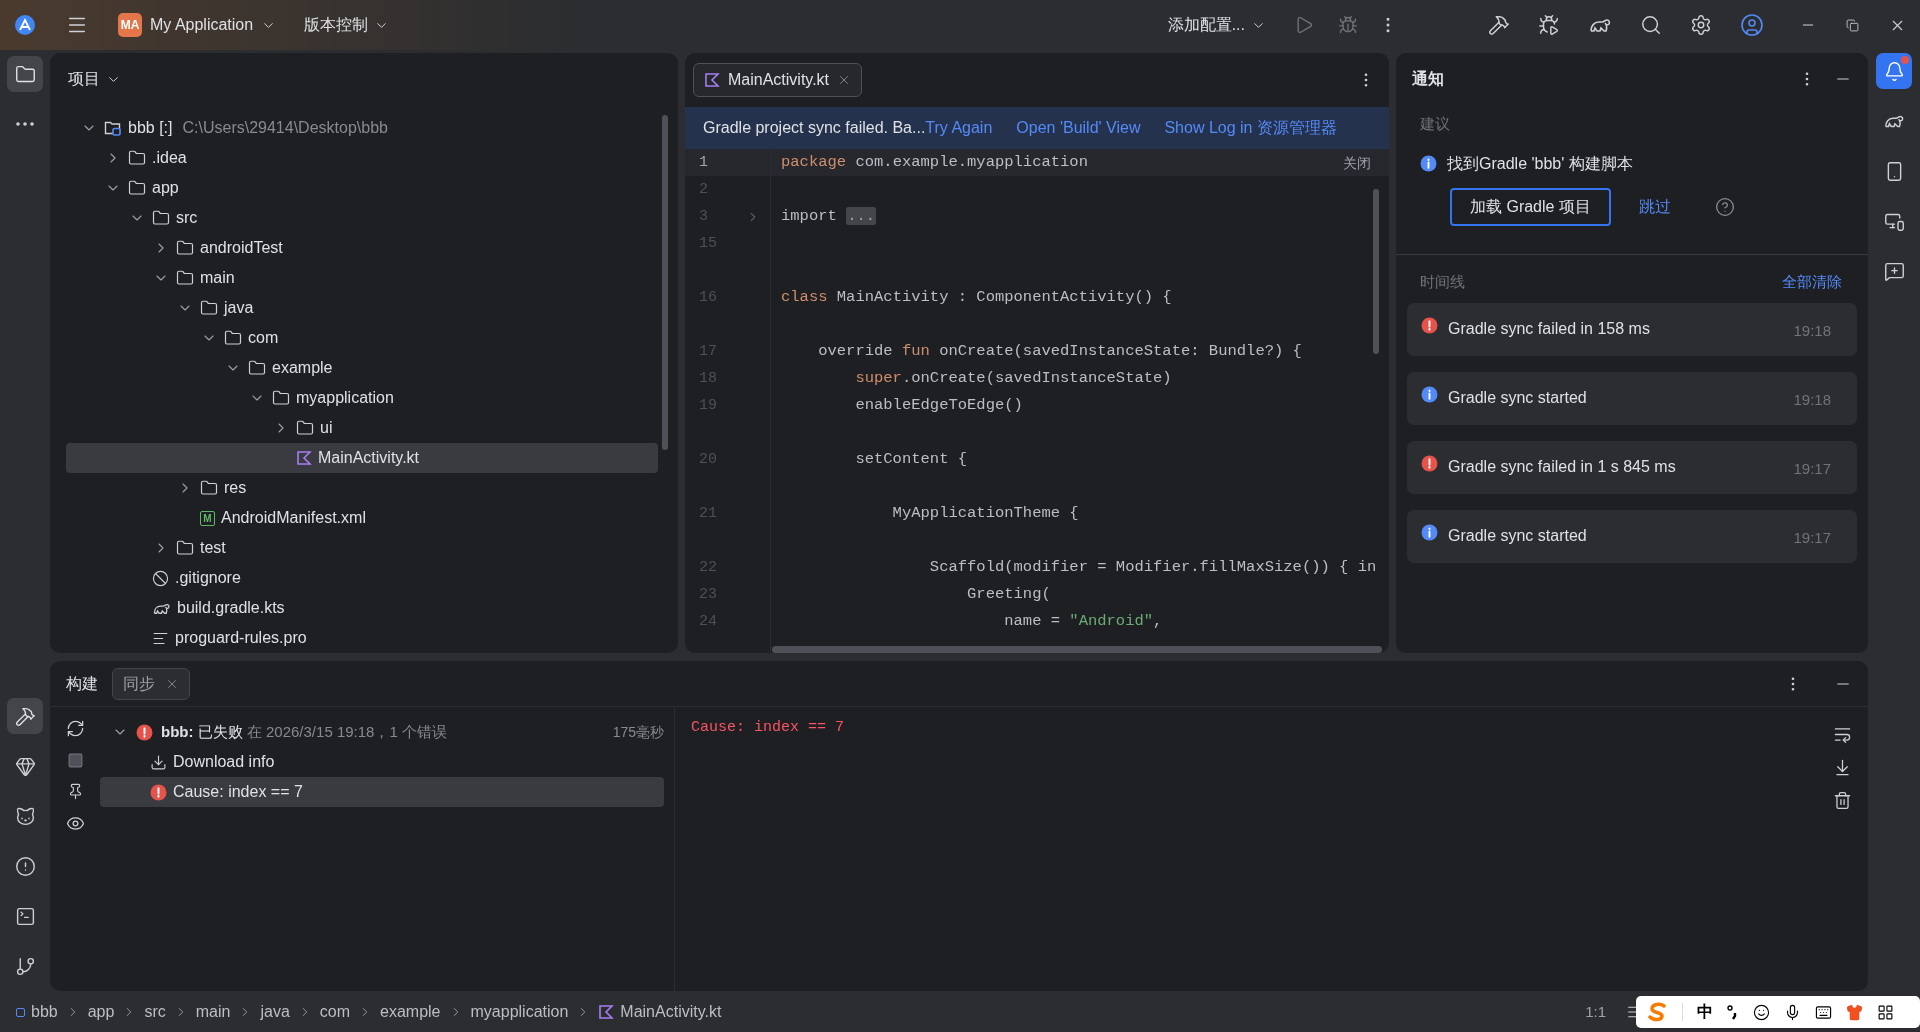  What do you see at coordinates (75, 823) in the screenshot?
I see `eye-icon` at bounding box center [75, 823].